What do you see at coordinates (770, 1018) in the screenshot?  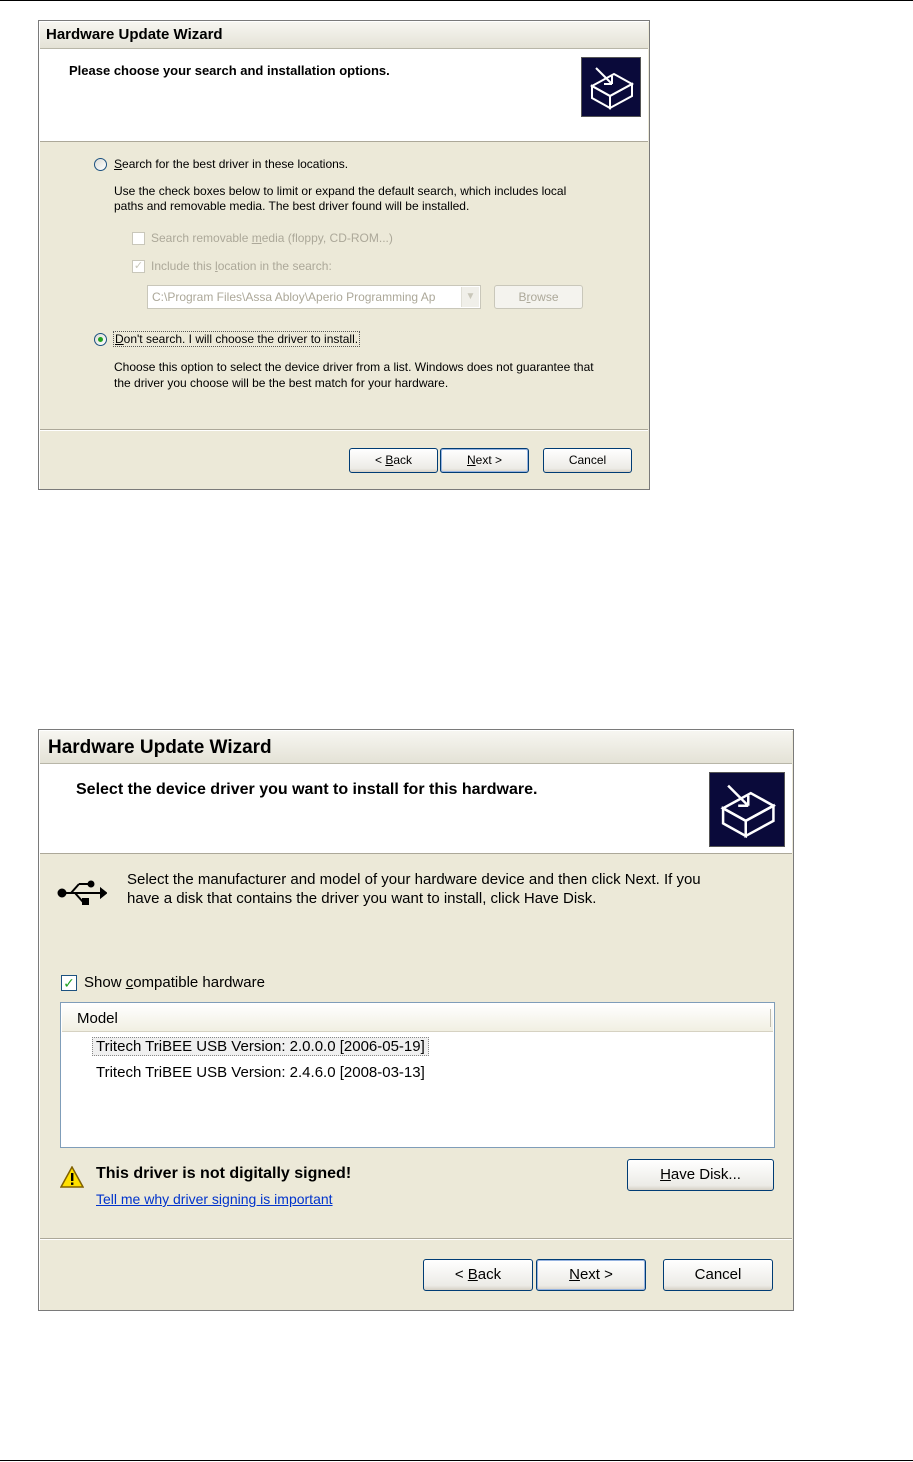 I see `column-divider` at bounding box center [770, 1018].